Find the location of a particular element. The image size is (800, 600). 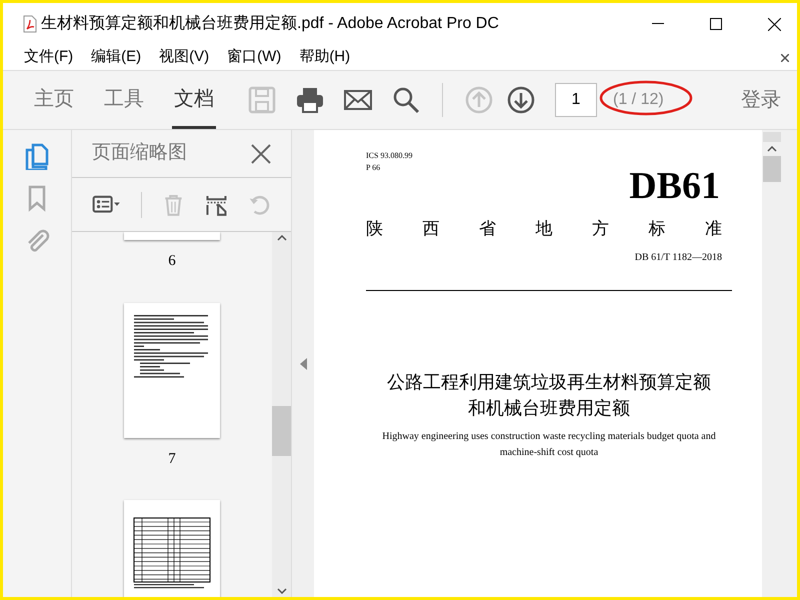

document-heading-char: 准 is located at coordinates (713, 229).